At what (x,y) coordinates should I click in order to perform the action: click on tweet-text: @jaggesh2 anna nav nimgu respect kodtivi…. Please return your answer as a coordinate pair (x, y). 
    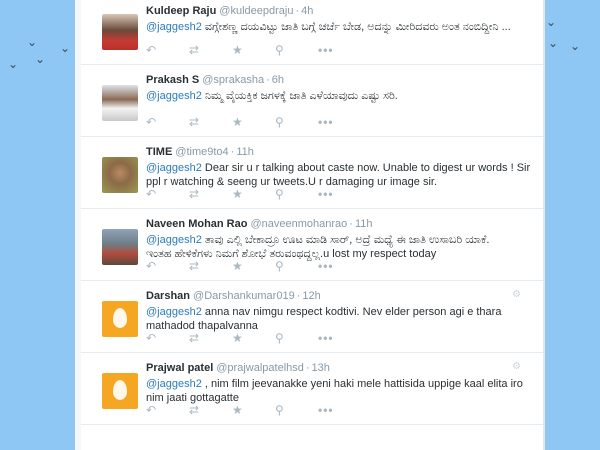
    Looking at the image, I should click on (339, 319).